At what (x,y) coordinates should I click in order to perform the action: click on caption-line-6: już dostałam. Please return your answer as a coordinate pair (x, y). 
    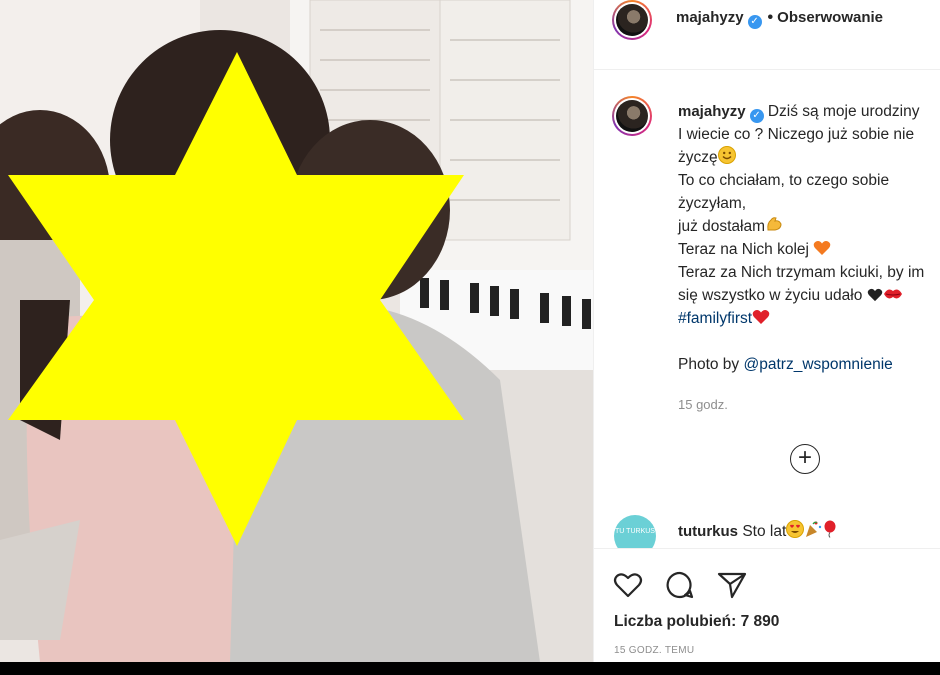
    Looking at the image, I should click on (722, 226).